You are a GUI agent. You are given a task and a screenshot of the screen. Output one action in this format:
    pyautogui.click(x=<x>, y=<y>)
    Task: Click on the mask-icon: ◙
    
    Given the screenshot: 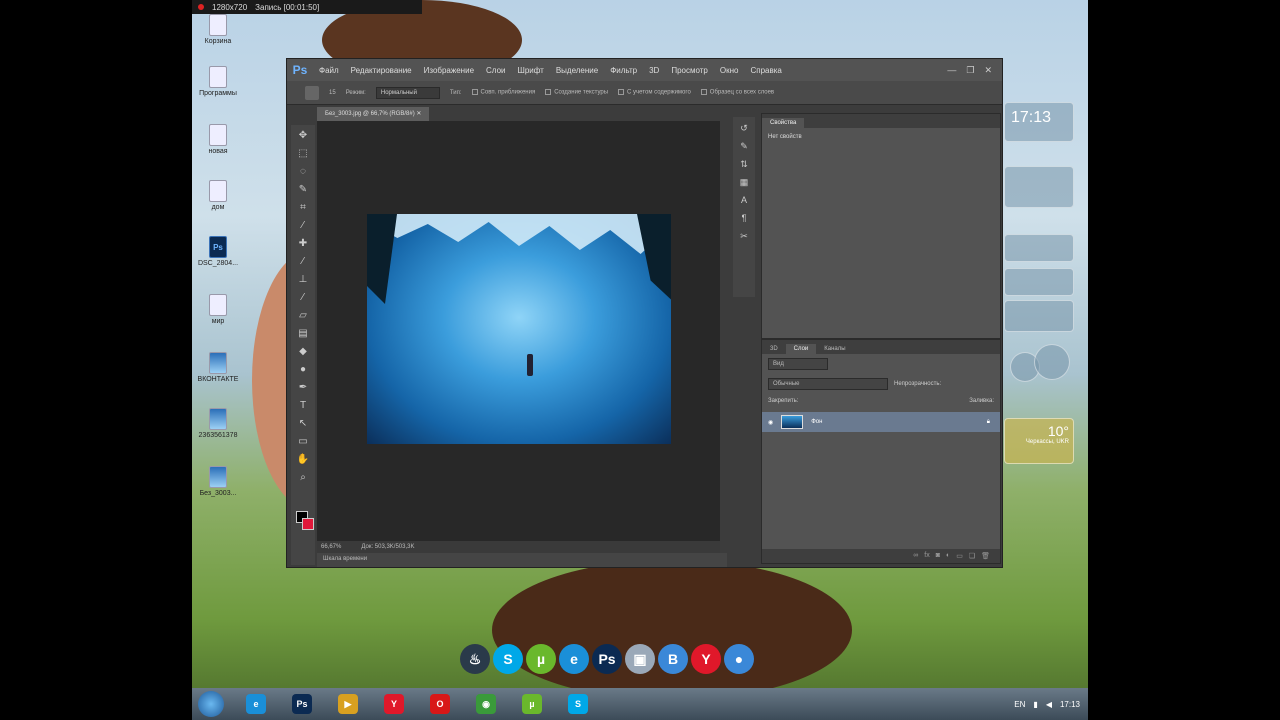 What is the action you would take?
    pyautogui.click(x=938, y=556)
    